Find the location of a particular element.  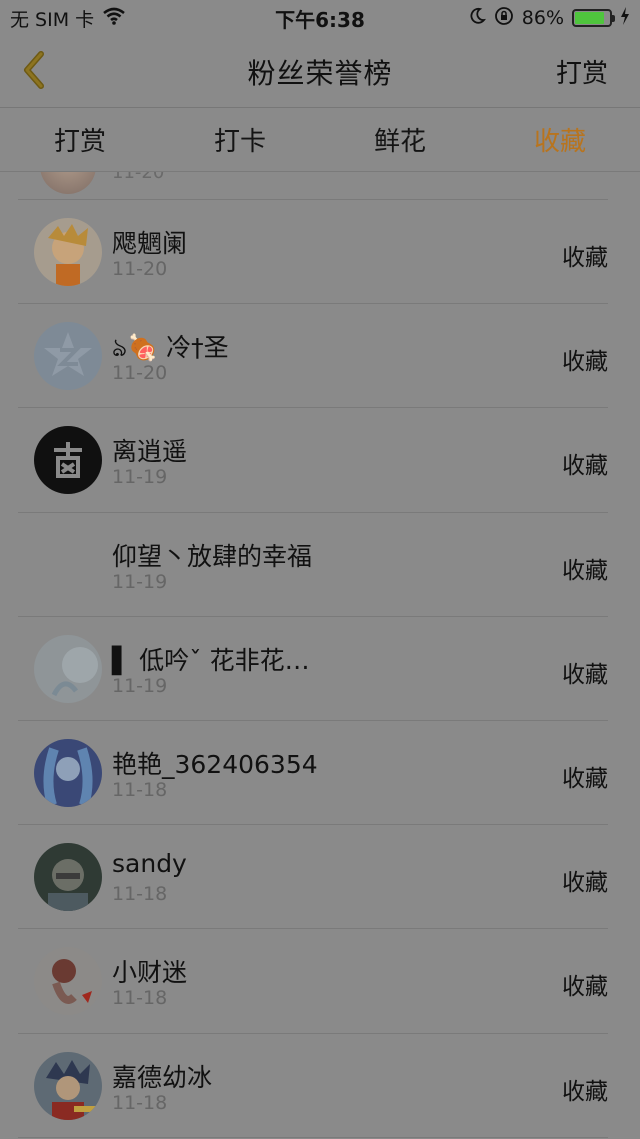

battery-percent: 86% is located at coordinates (542, 18).